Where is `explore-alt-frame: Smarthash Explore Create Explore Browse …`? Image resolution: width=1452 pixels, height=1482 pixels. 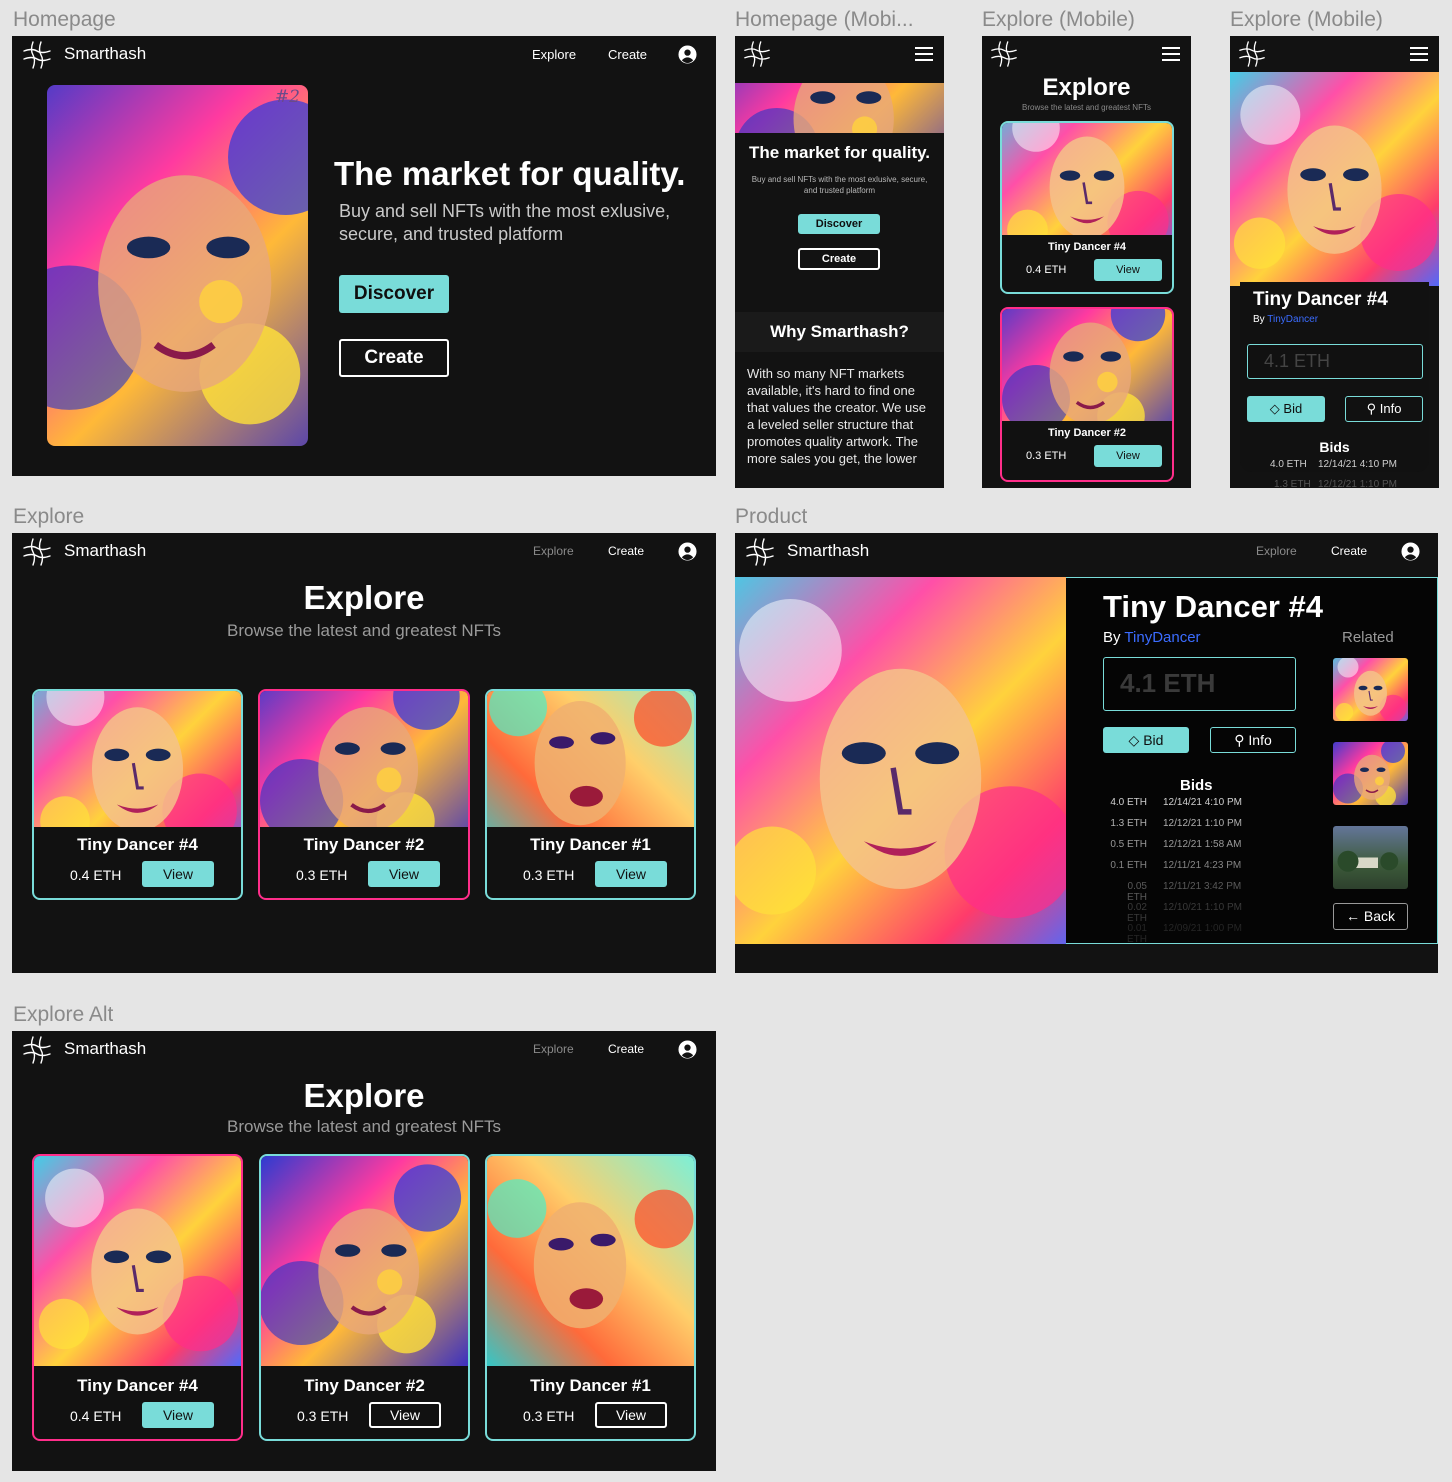
explore-alt-frame: Smarthash Explore Create Explore Browse … is located at coordinates (364, 1251).